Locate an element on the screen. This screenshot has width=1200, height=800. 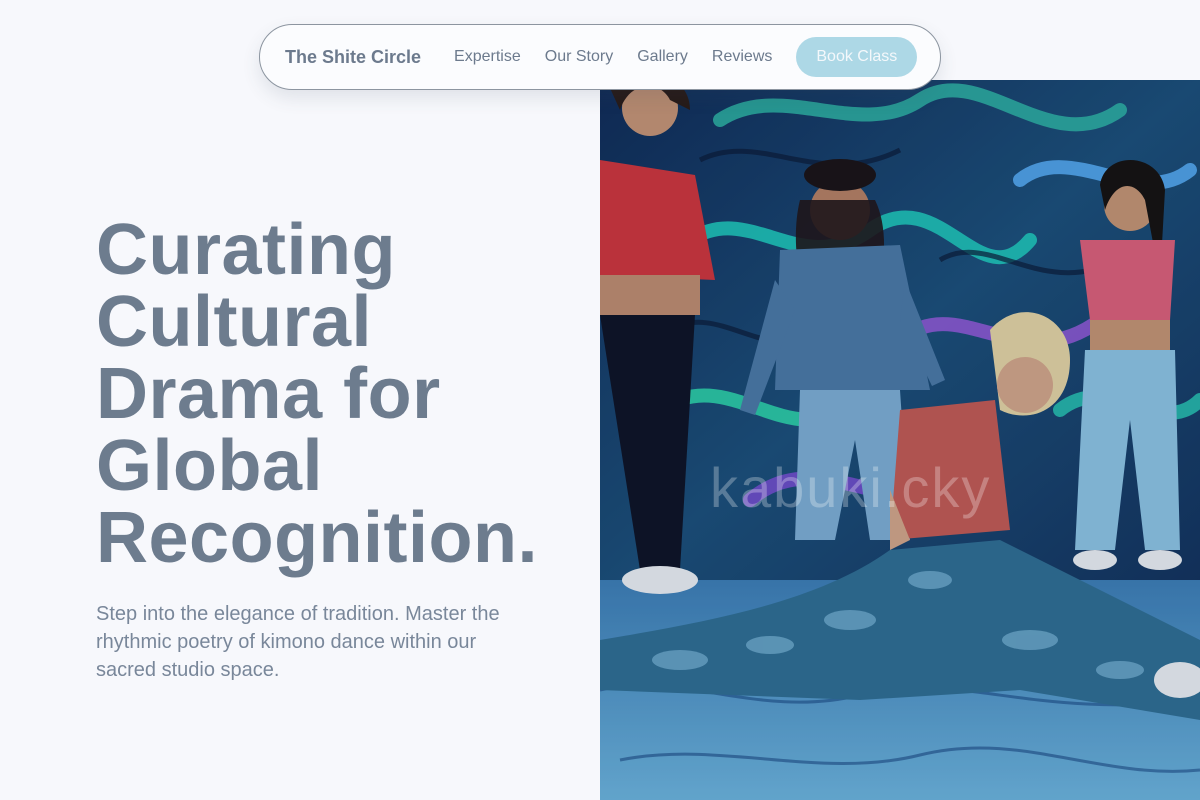
nav-link-gallery: Gallery is located at coordinates (662, 57).